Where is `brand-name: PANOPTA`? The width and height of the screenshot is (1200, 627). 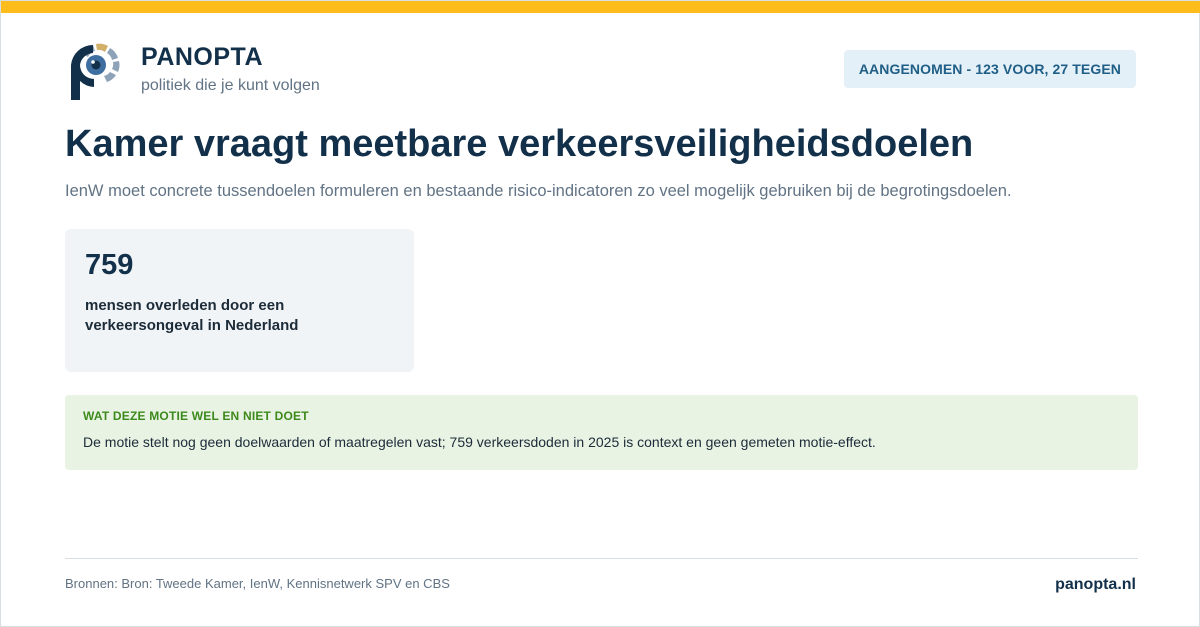
brand-name: PANOPTA is located at coordinates (202, 57).